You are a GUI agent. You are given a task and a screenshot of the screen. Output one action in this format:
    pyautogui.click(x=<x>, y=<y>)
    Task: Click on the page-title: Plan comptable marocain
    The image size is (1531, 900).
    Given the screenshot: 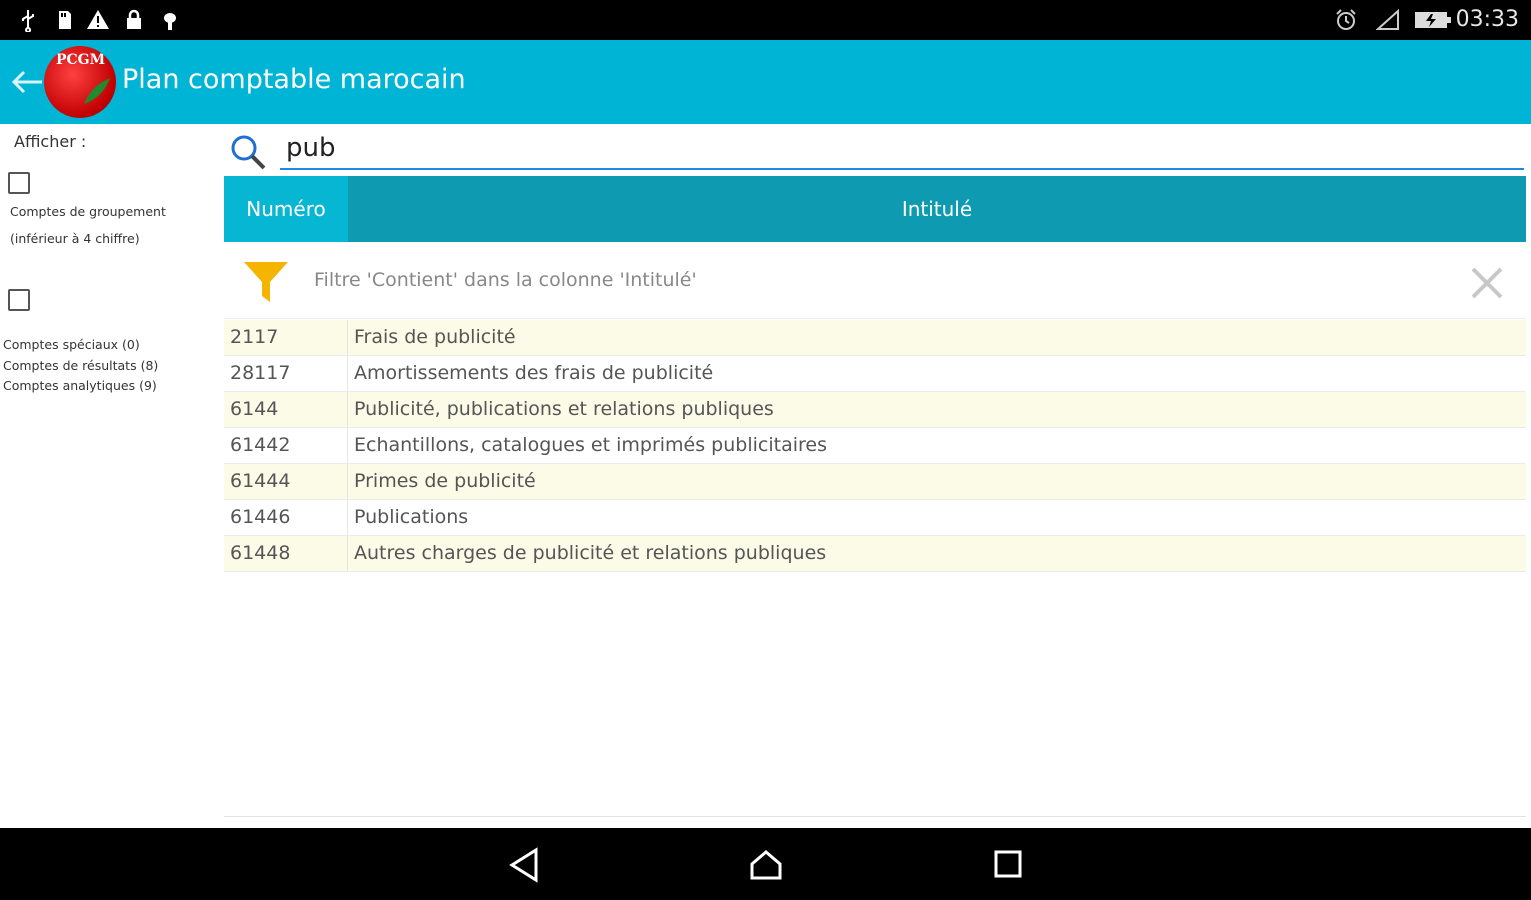 What is the action you would take?
    pyautogui.click(x=294, y=79)
    